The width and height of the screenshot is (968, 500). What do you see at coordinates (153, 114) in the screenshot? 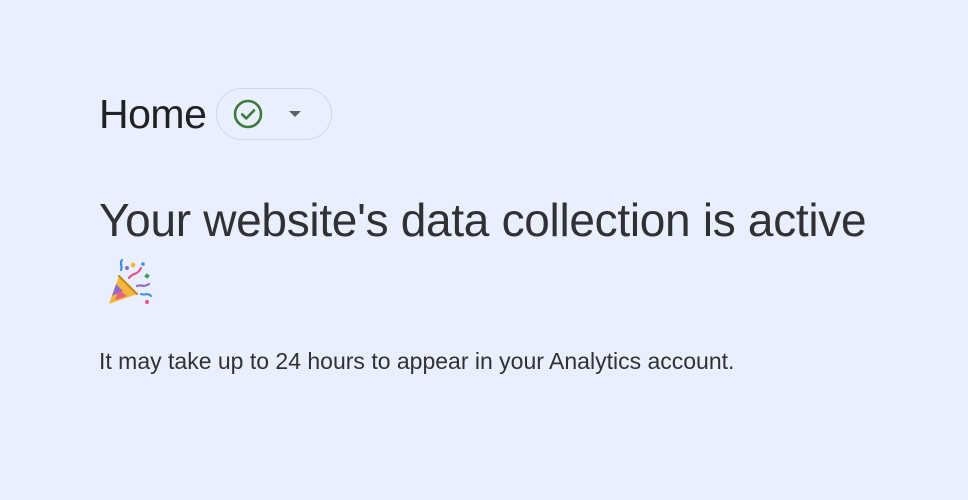
I see `page-title: Home` at bounding box center [153, 114].